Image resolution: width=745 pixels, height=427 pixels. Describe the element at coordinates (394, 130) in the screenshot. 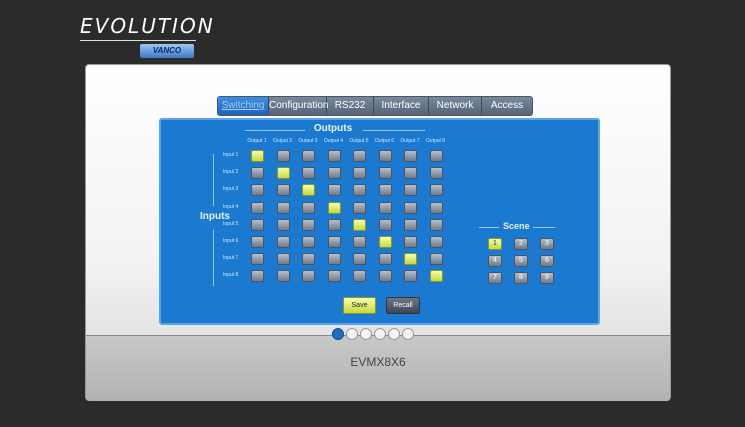

I see `outputs-divider-right` at that location.